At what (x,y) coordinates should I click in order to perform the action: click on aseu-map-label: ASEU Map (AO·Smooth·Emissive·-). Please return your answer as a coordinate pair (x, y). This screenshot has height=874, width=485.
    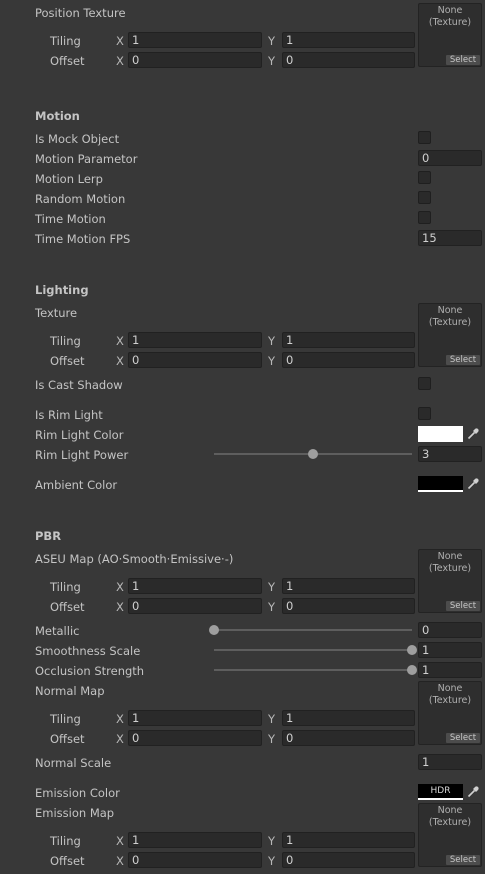
    Looking at the image, I should click on (134, 559).